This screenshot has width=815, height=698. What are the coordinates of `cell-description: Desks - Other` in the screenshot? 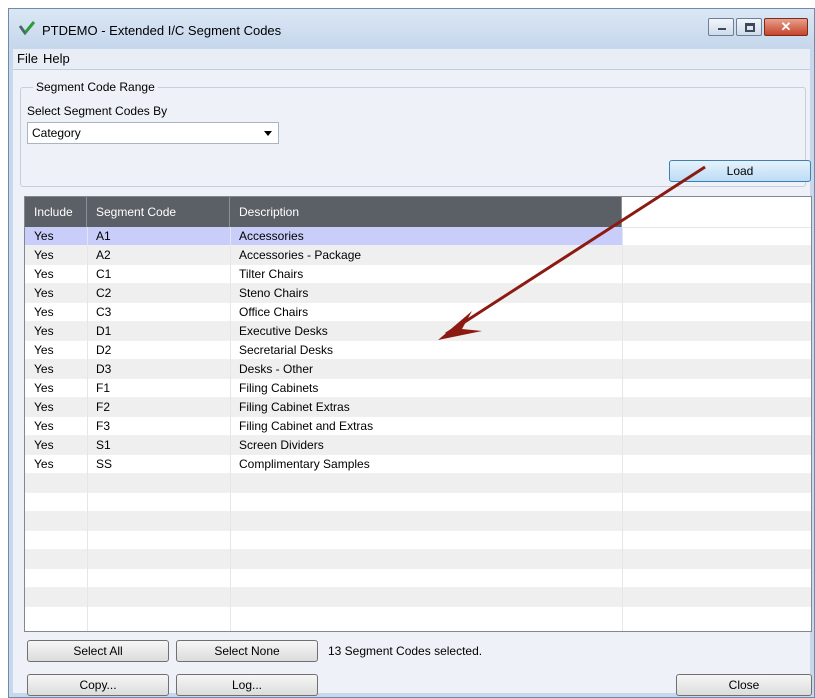 It's located at (276, 369).